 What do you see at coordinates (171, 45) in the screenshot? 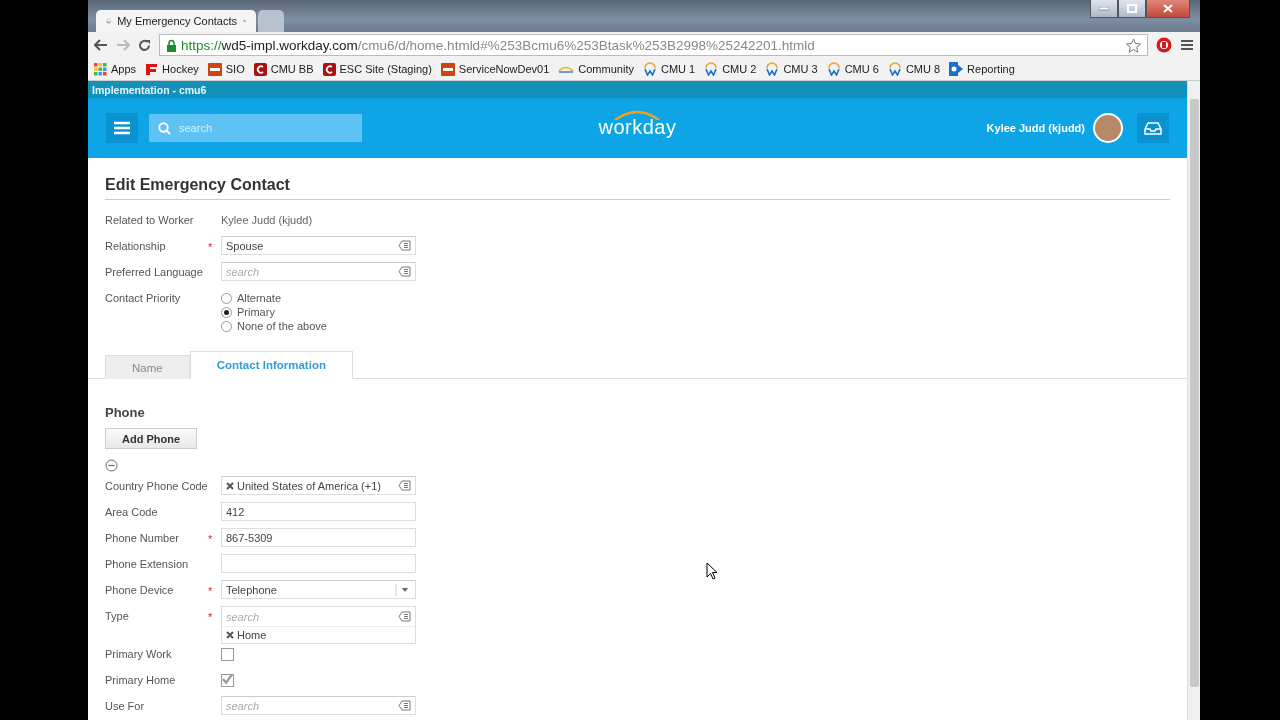
I see `lock-icon` at bounding box center [171, 45].